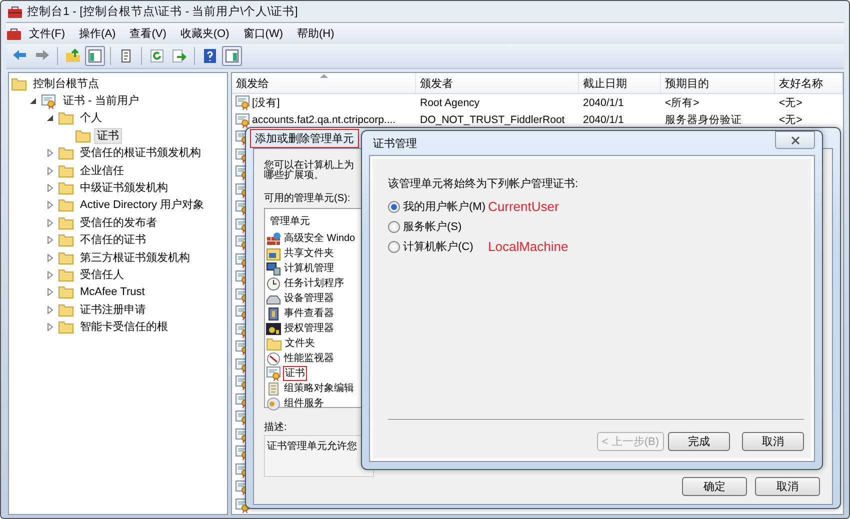  I want to click on instruction-text: 您可以在计算机上为 哪些扩展项。, so click(309, 171).